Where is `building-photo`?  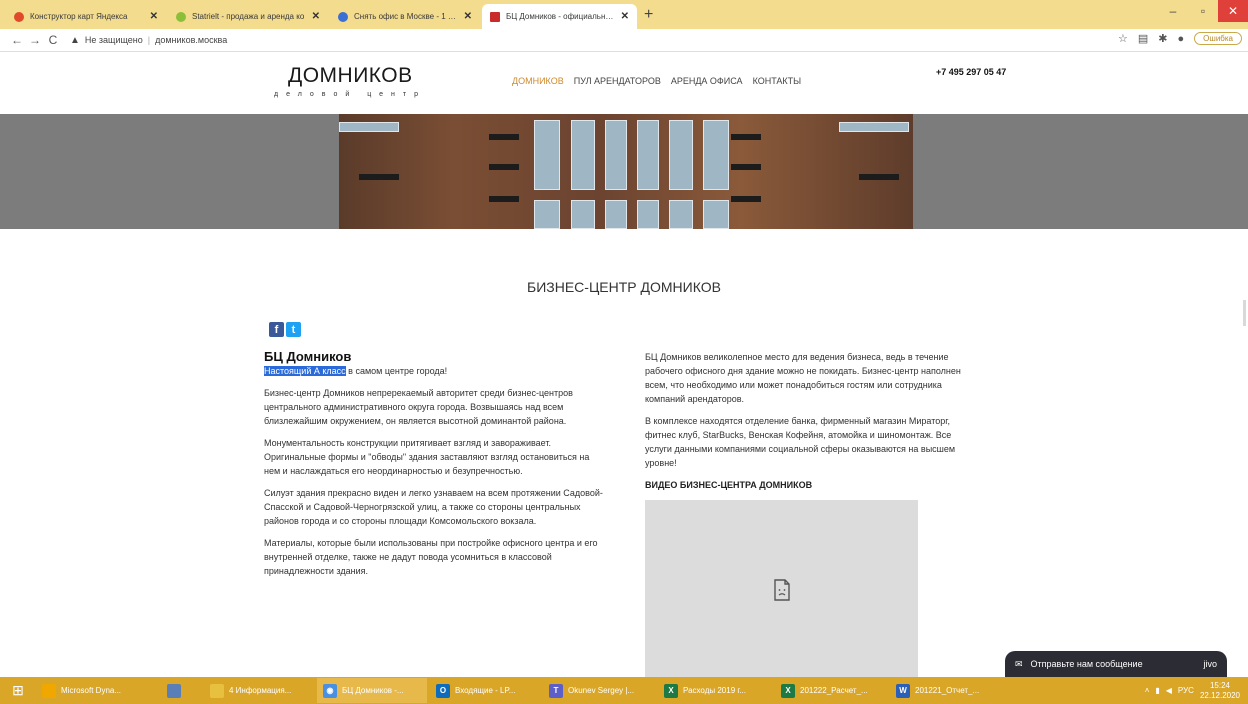 building-photo is located at coordinates (626, 171).